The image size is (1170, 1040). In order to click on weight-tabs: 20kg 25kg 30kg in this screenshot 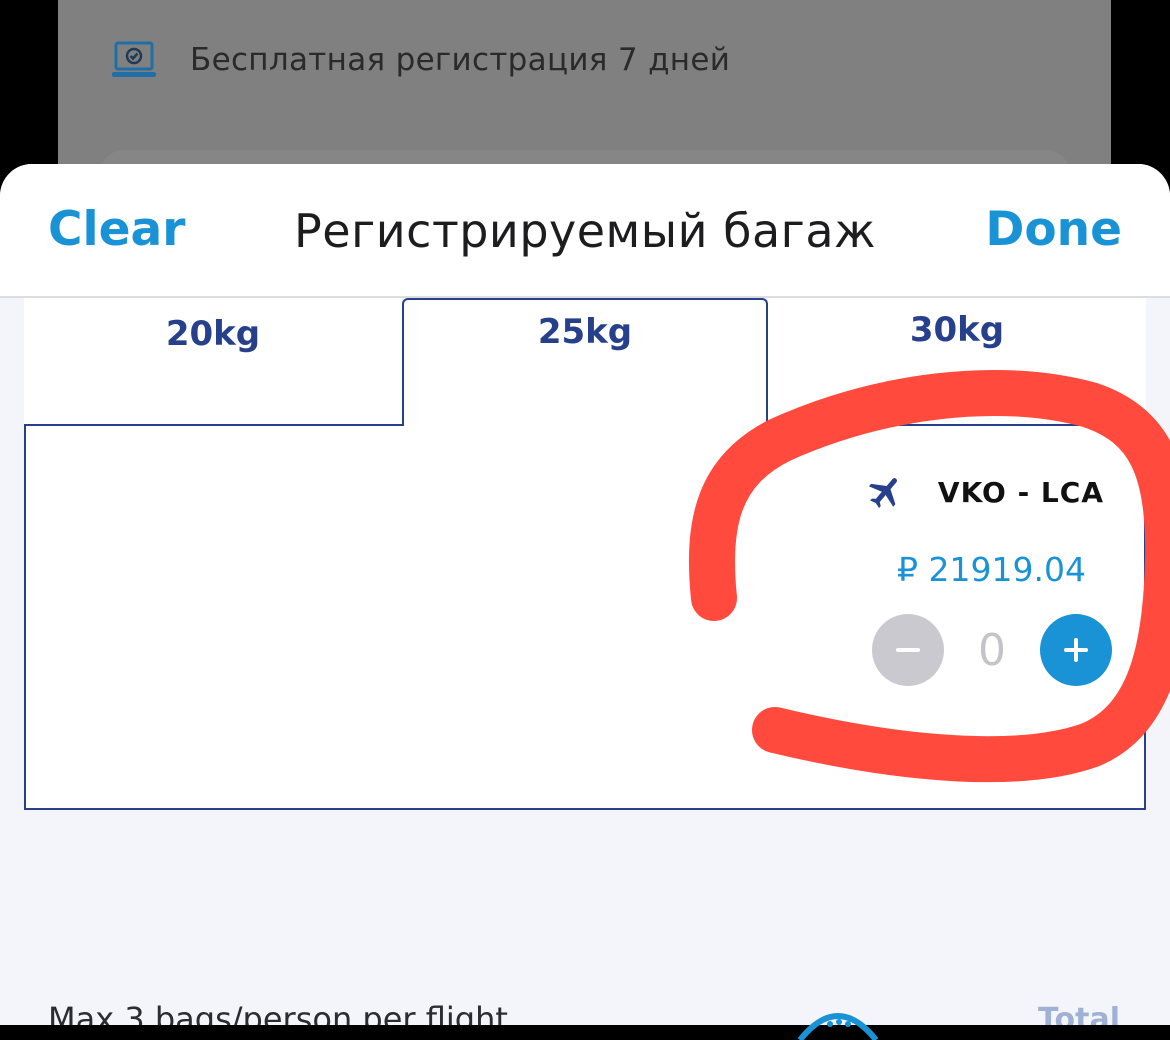, I will do `click(585, 363)`.